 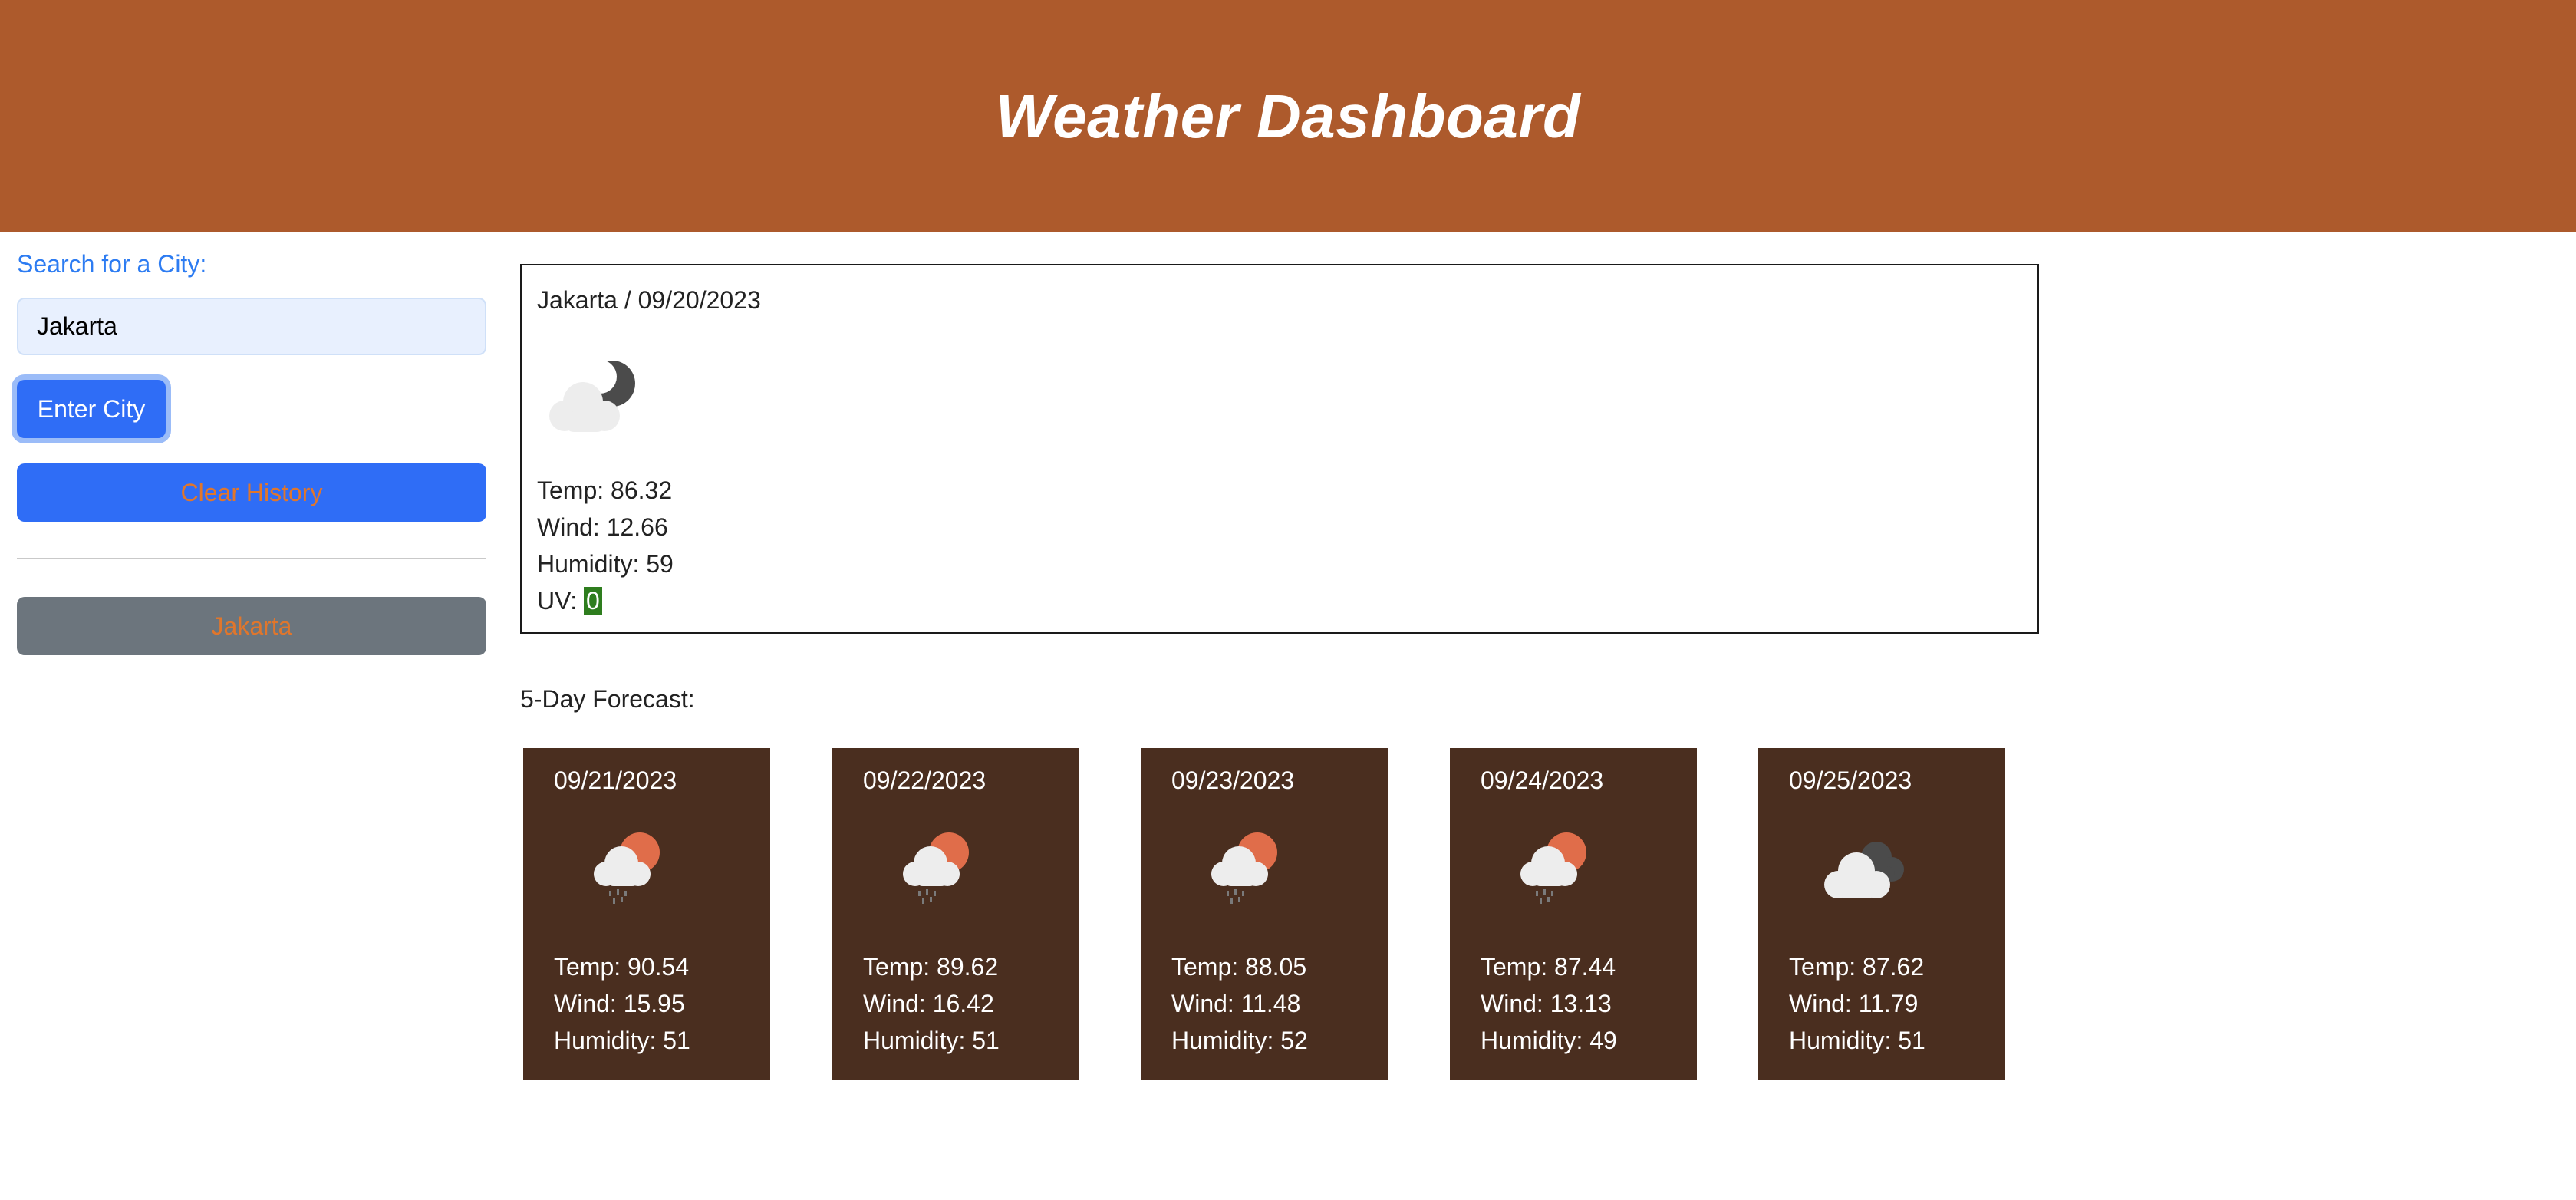 What do you see at coordinates (602, 527) in the screenshot?
I see `current-wind: Wind: 12.66` at bounding box center [602, 527].